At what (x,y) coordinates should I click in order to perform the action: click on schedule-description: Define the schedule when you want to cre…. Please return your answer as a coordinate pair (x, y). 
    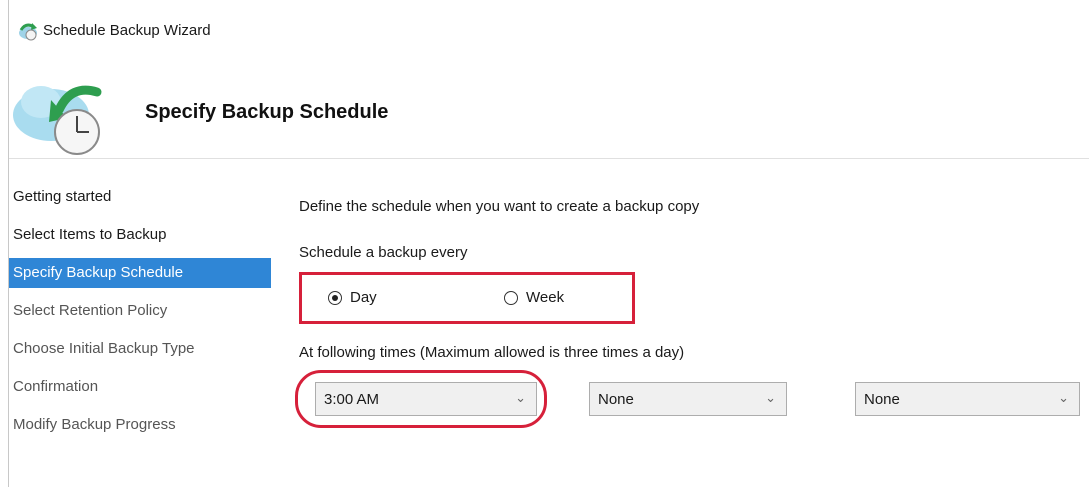
    Looking at the image, I should click on (499, 206).